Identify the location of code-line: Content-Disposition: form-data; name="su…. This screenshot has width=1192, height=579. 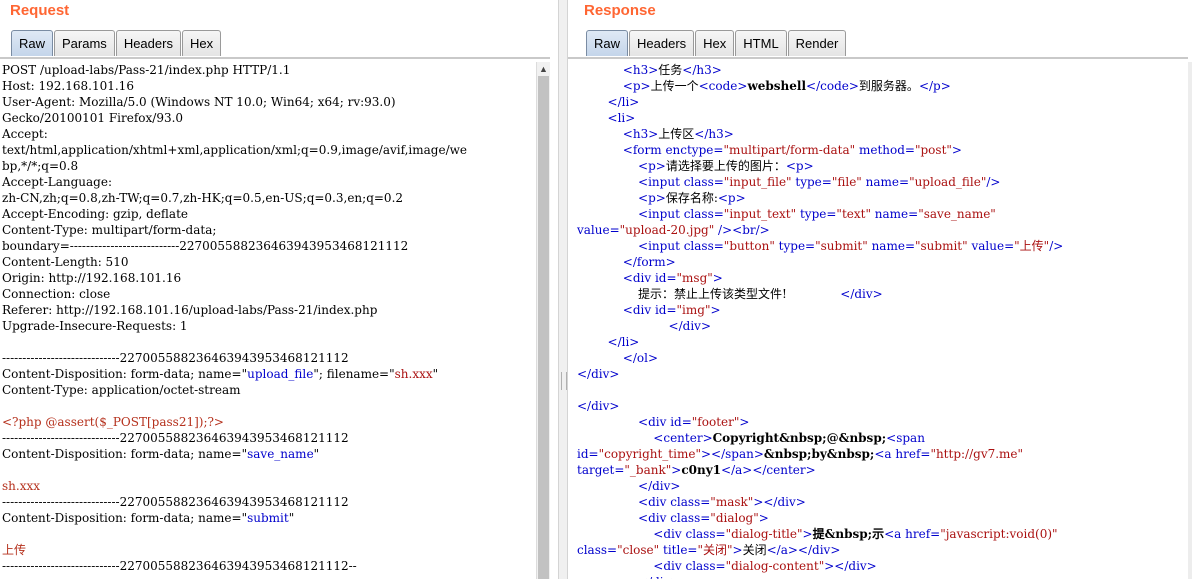
(234, 518).